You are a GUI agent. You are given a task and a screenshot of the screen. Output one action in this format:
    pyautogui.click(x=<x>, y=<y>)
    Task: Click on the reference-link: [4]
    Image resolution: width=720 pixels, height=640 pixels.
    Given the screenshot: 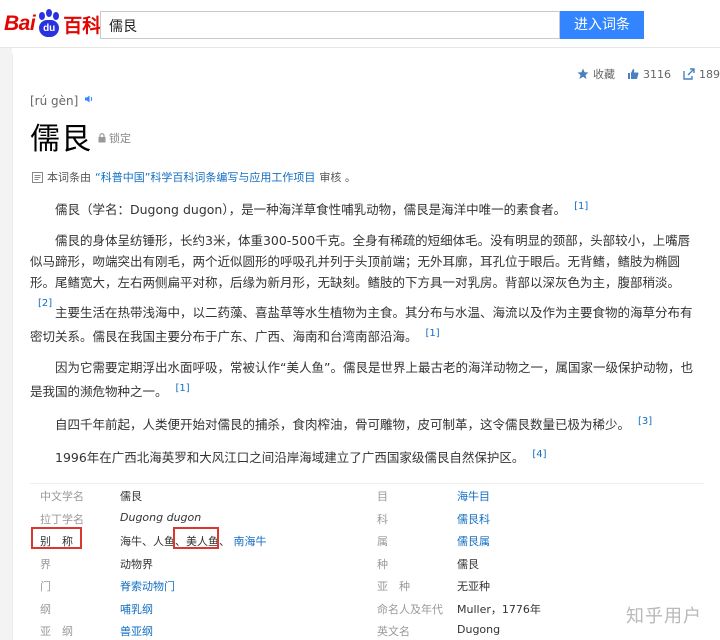 What is the action you would take?
    pyautogui.click(x=539, y=454)
    